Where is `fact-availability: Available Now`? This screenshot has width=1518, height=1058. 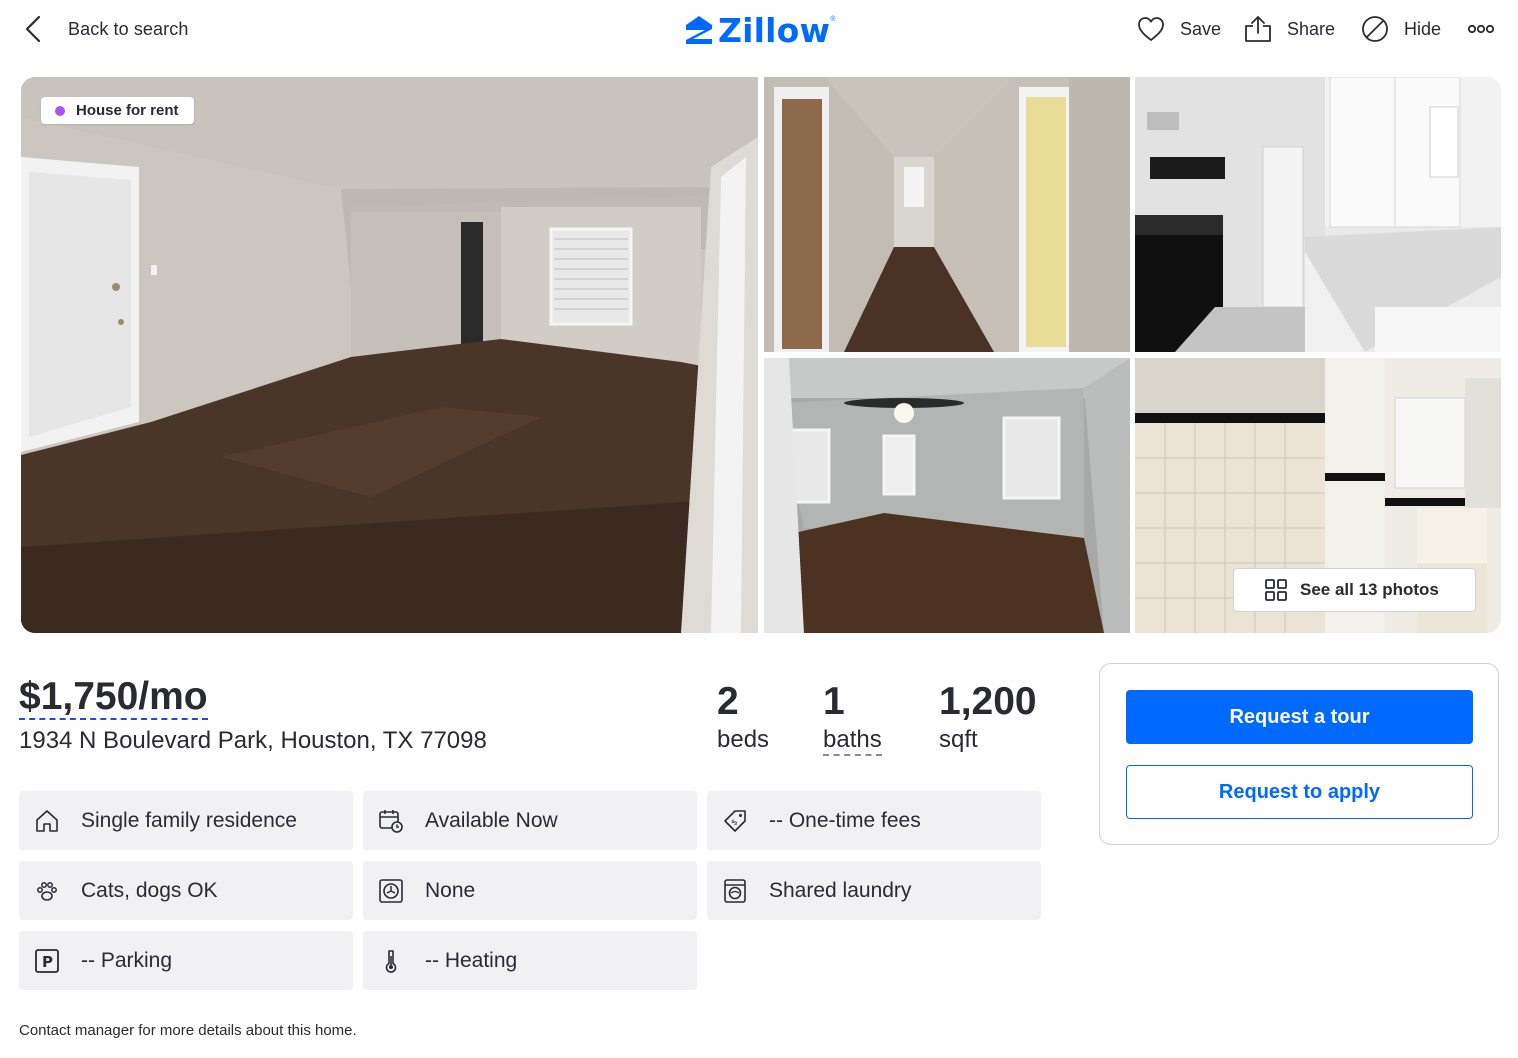
fact-availability: Available Now is located at coordinates (530, 820).